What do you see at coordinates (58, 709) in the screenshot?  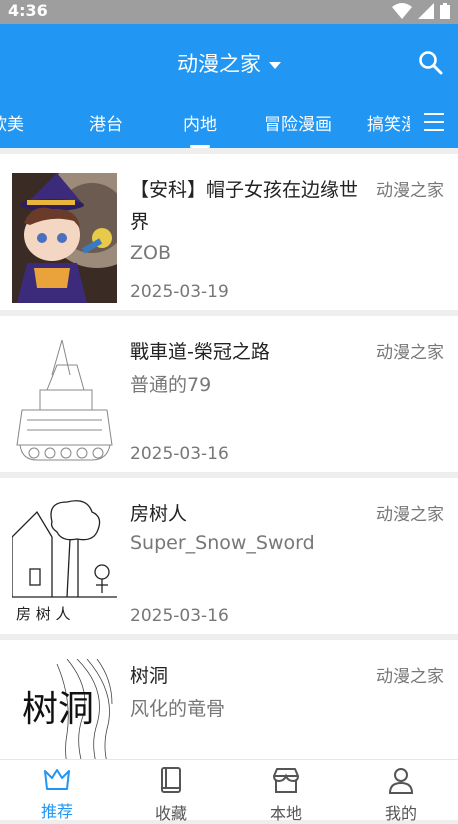 I see `cover-text: 树洞` at bounding box center [58, 709].